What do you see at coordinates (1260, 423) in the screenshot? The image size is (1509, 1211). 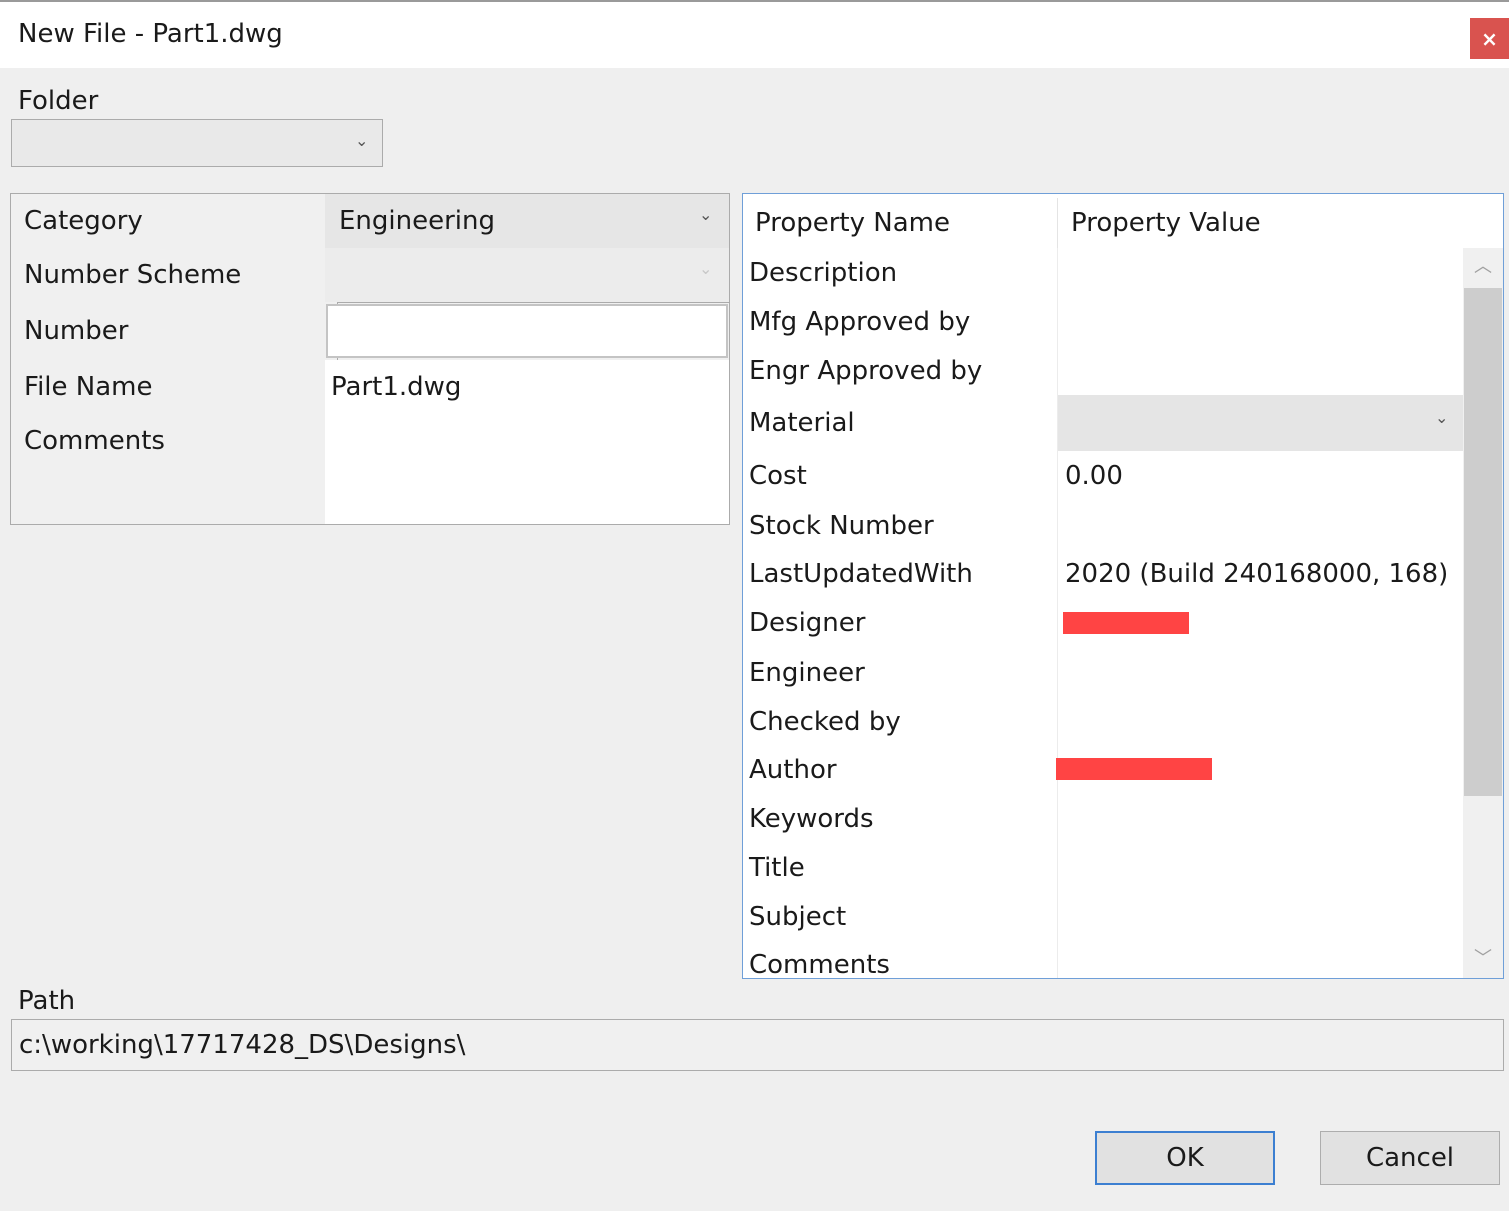 I see `material-dropdown: ⌄` at bounding box center [1260, 423].